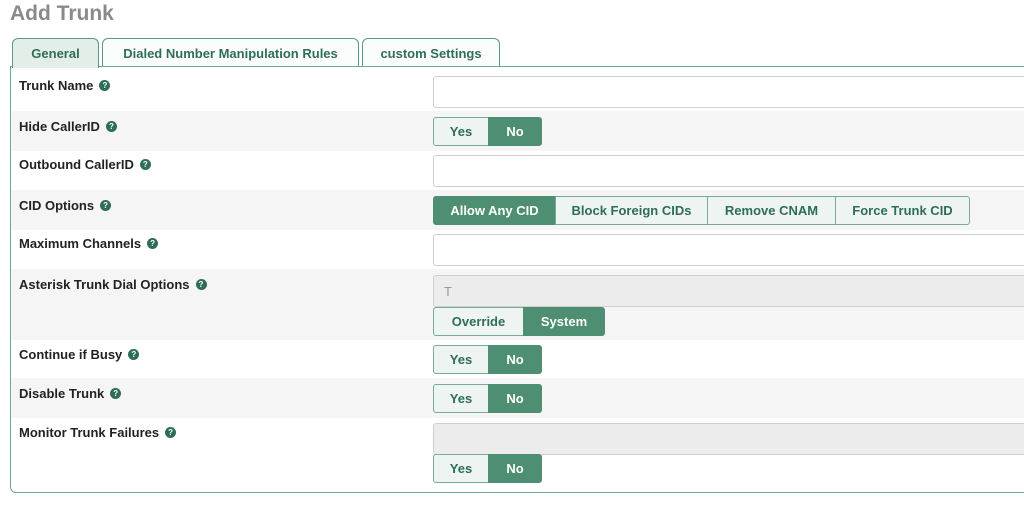  I want to click on monitor-trunk-failures-no-button: No, so click(515, 468).